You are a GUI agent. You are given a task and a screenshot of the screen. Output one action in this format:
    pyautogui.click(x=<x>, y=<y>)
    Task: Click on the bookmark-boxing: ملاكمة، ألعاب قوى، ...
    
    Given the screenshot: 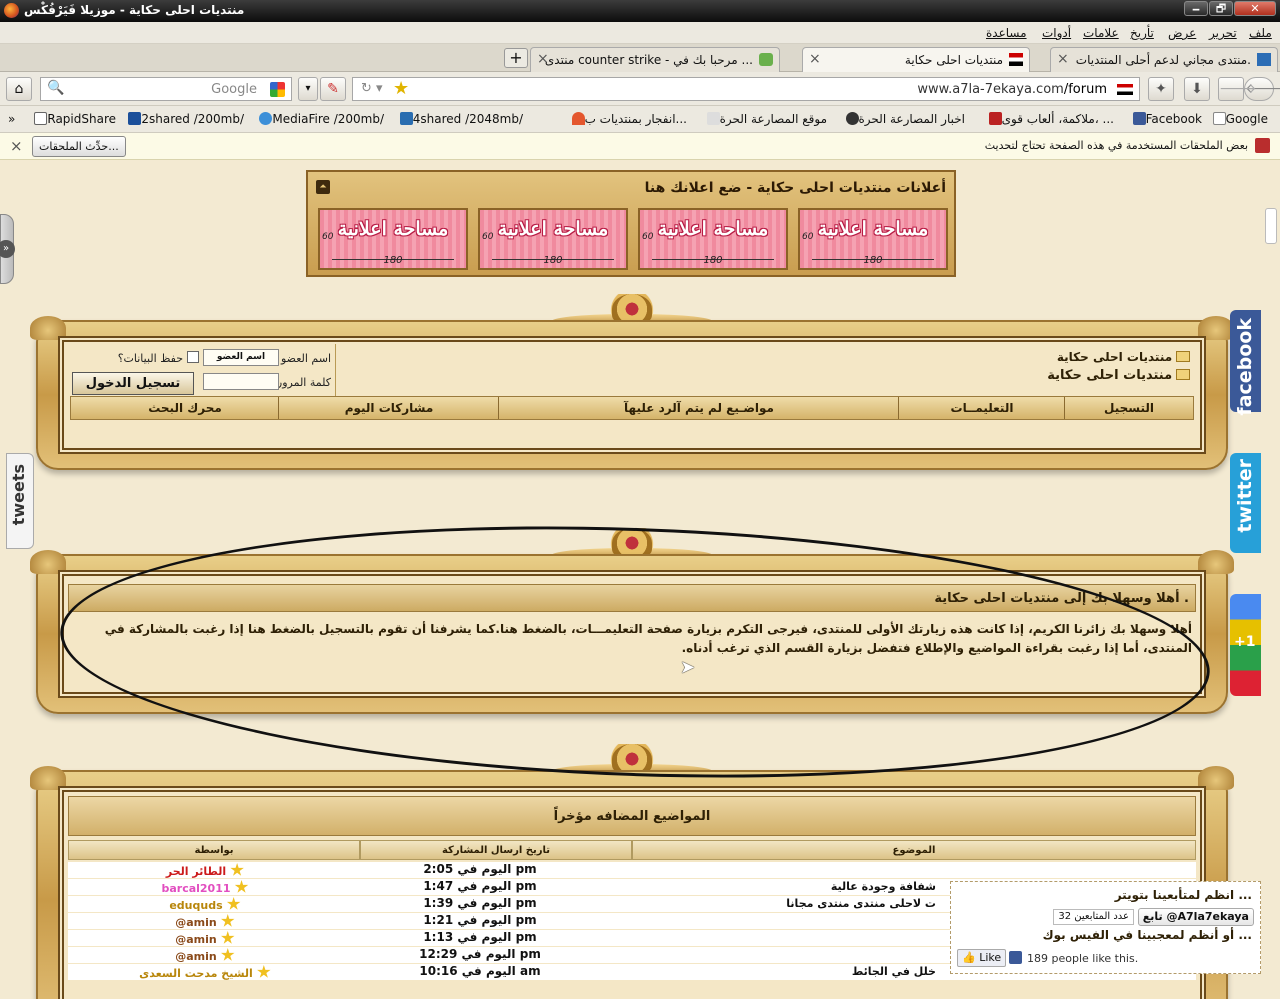 What is the action you would take?
    pyautogui.click(x=1049, y=119)
    